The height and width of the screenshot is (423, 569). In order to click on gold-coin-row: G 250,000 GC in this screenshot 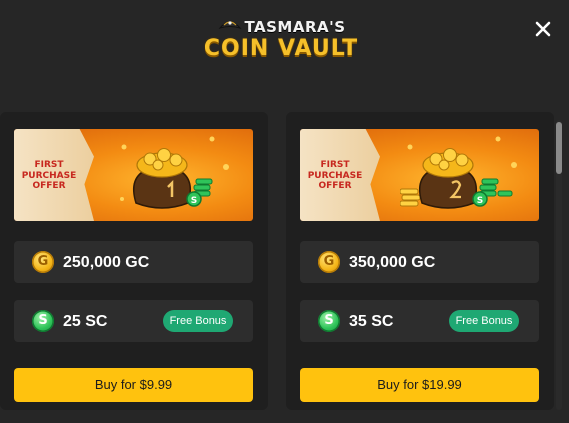, I will do `click(133, 262)`.